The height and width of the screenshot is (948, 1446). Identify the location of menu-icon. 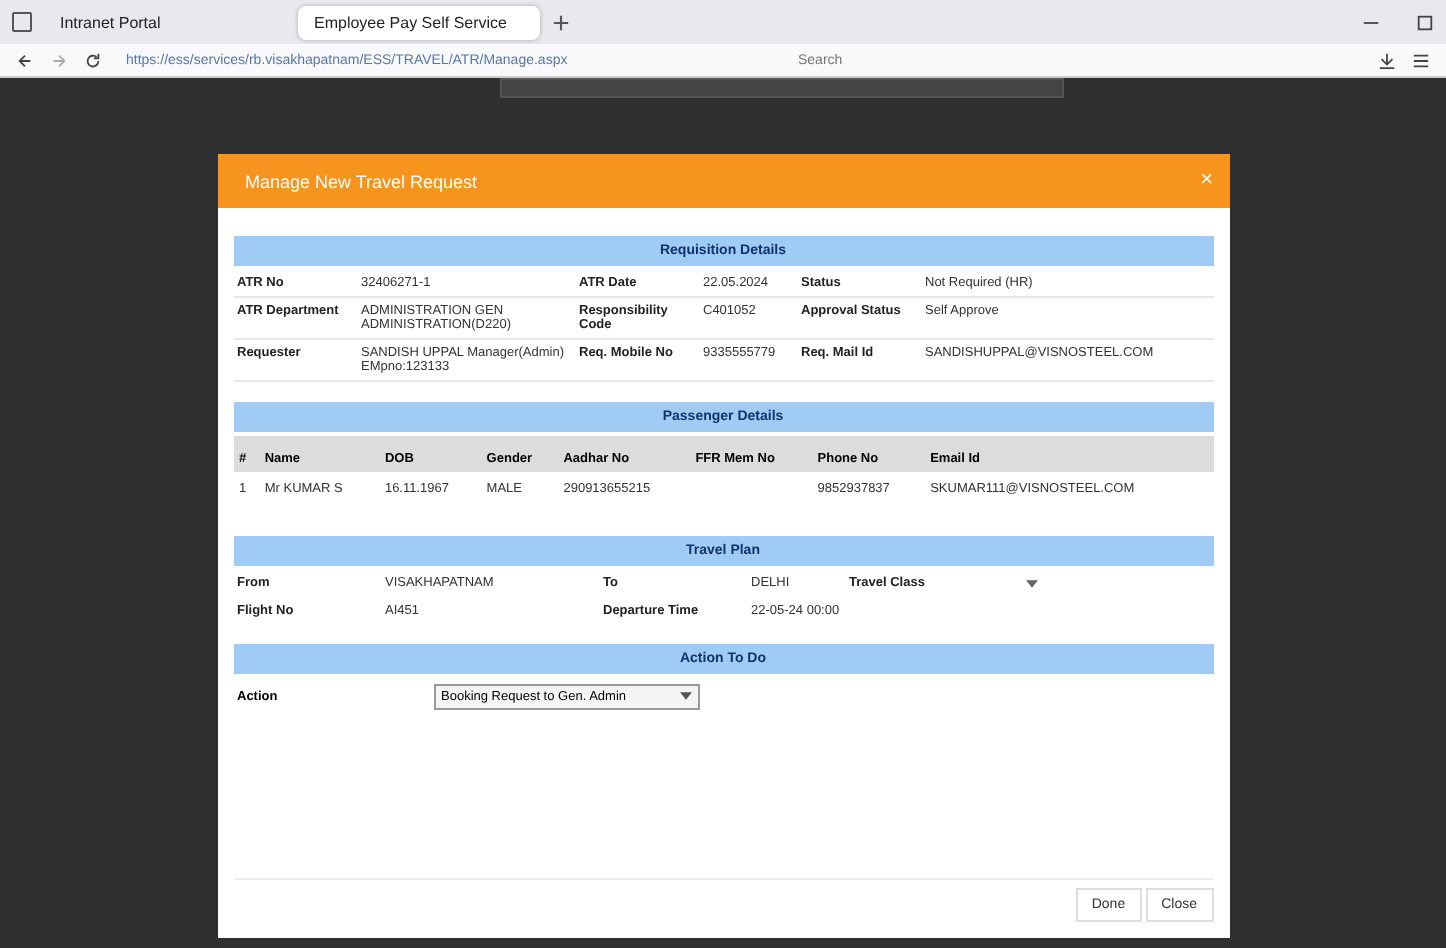
(1421, 60).